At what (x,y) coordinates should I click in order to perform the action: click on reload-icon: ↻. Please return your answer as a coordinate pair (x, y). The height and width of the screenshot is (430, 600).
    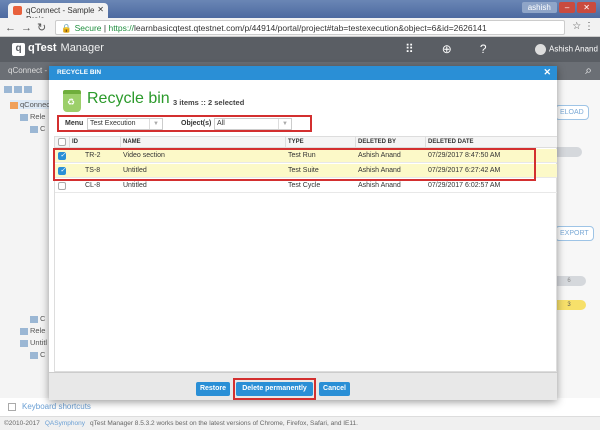
    Looking at the image, I should click on (44, 28).